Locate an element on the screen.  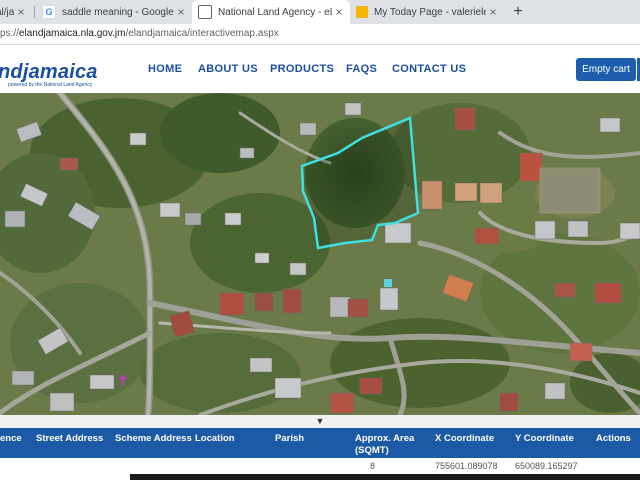
logo-text: ndjamaica is located at coordinates (49, 72).